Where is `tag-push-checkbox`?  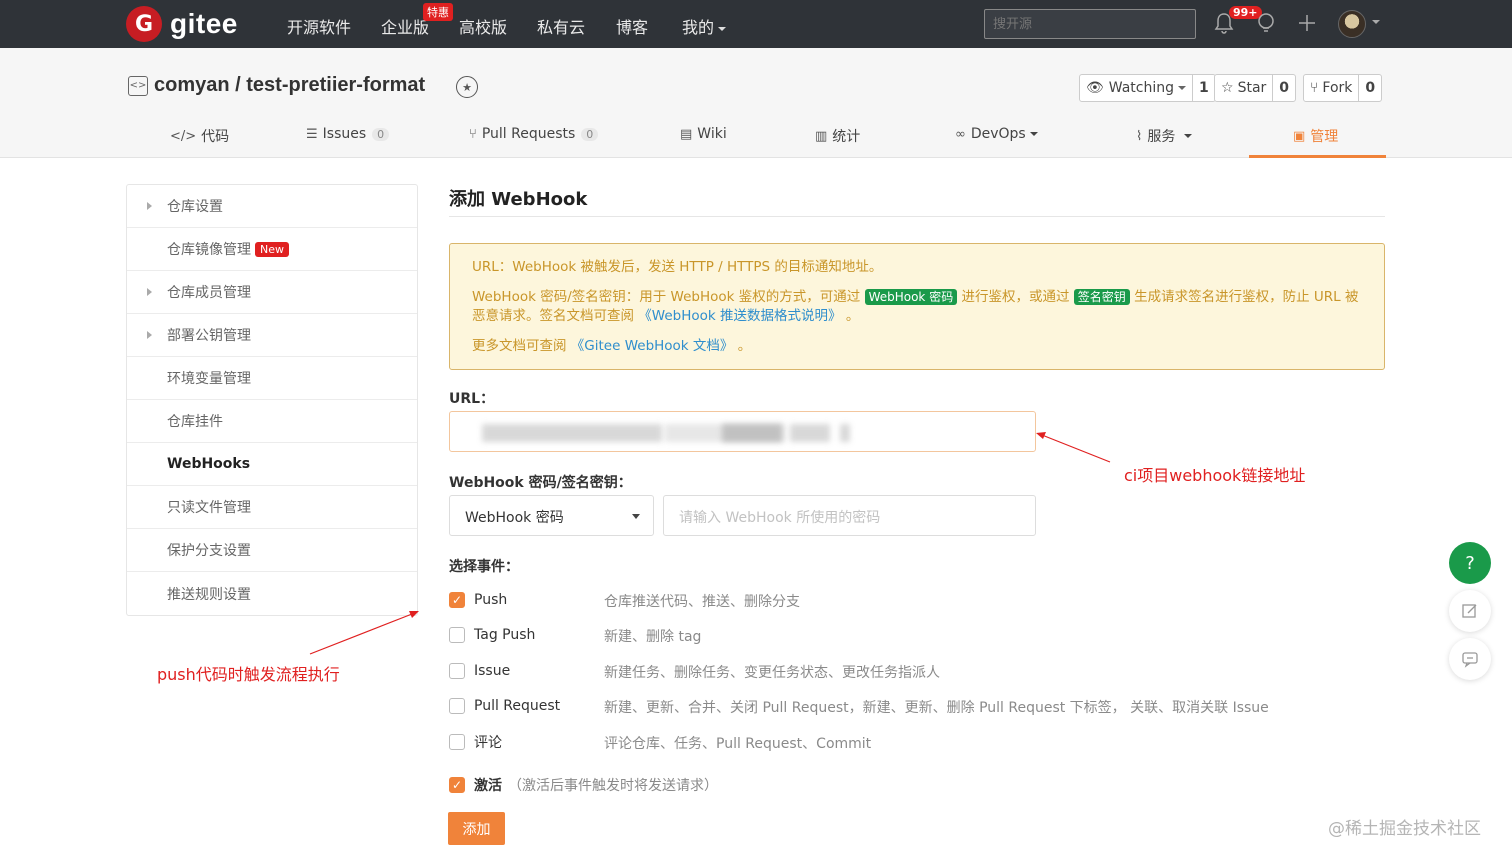 tag-push-checkbox is located at coordinates (457, 635).